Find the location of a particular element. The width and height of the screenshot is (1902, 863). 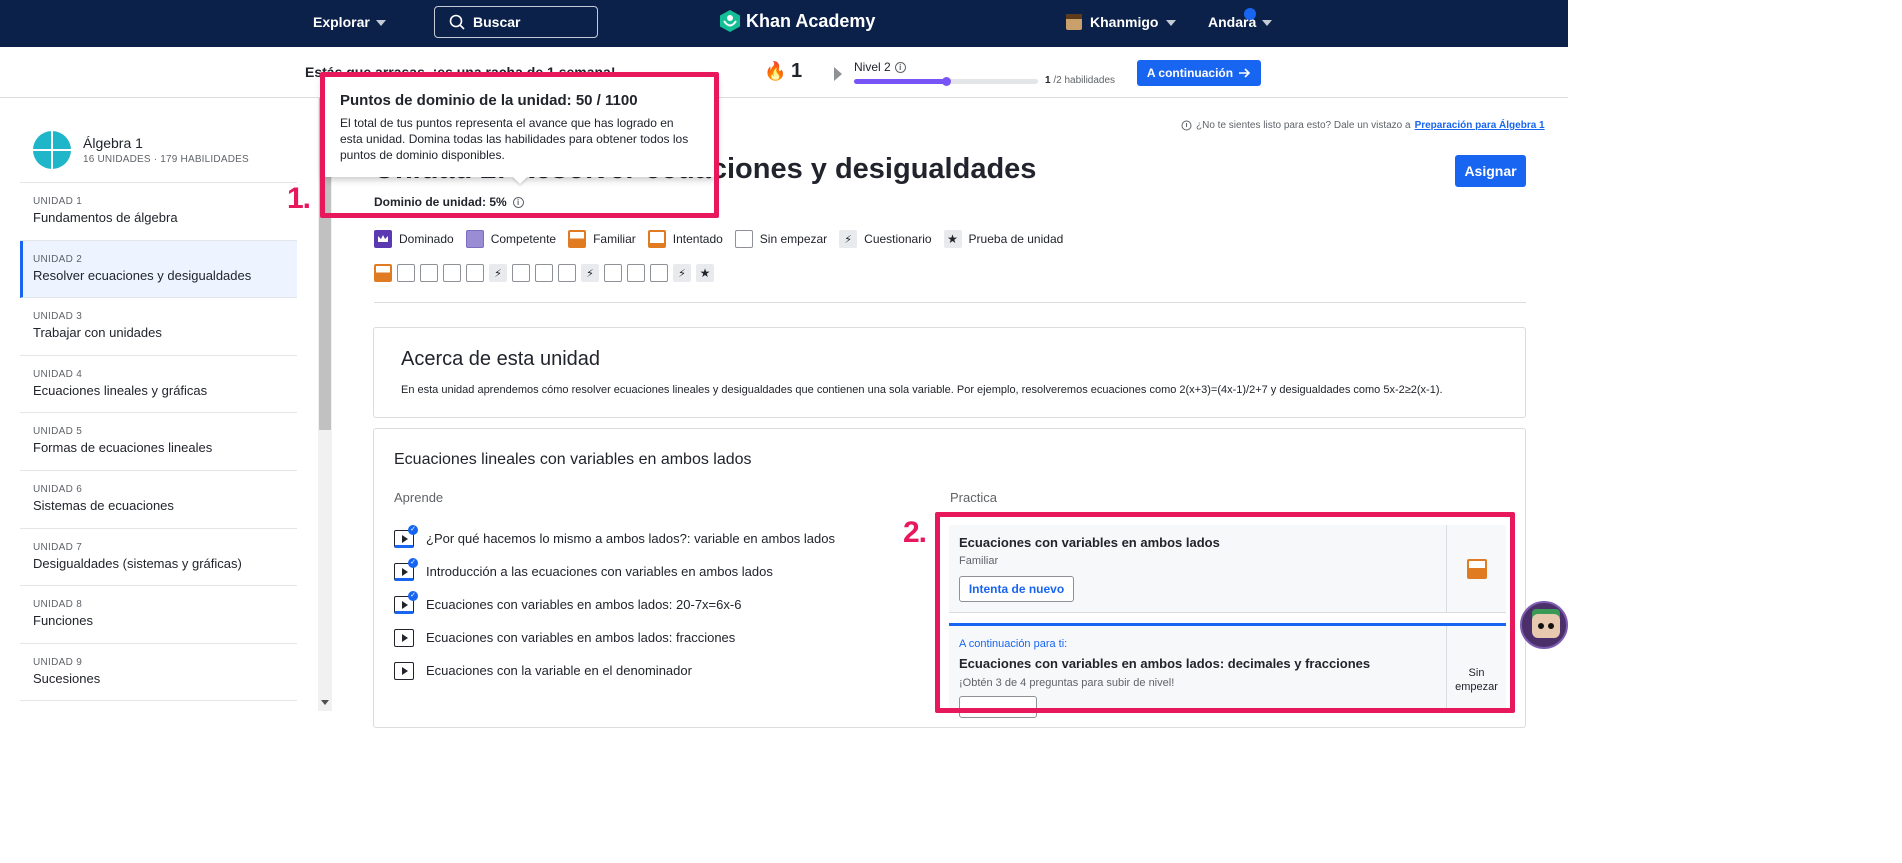

legend-label: Competente is located at coordinates (523, 239).